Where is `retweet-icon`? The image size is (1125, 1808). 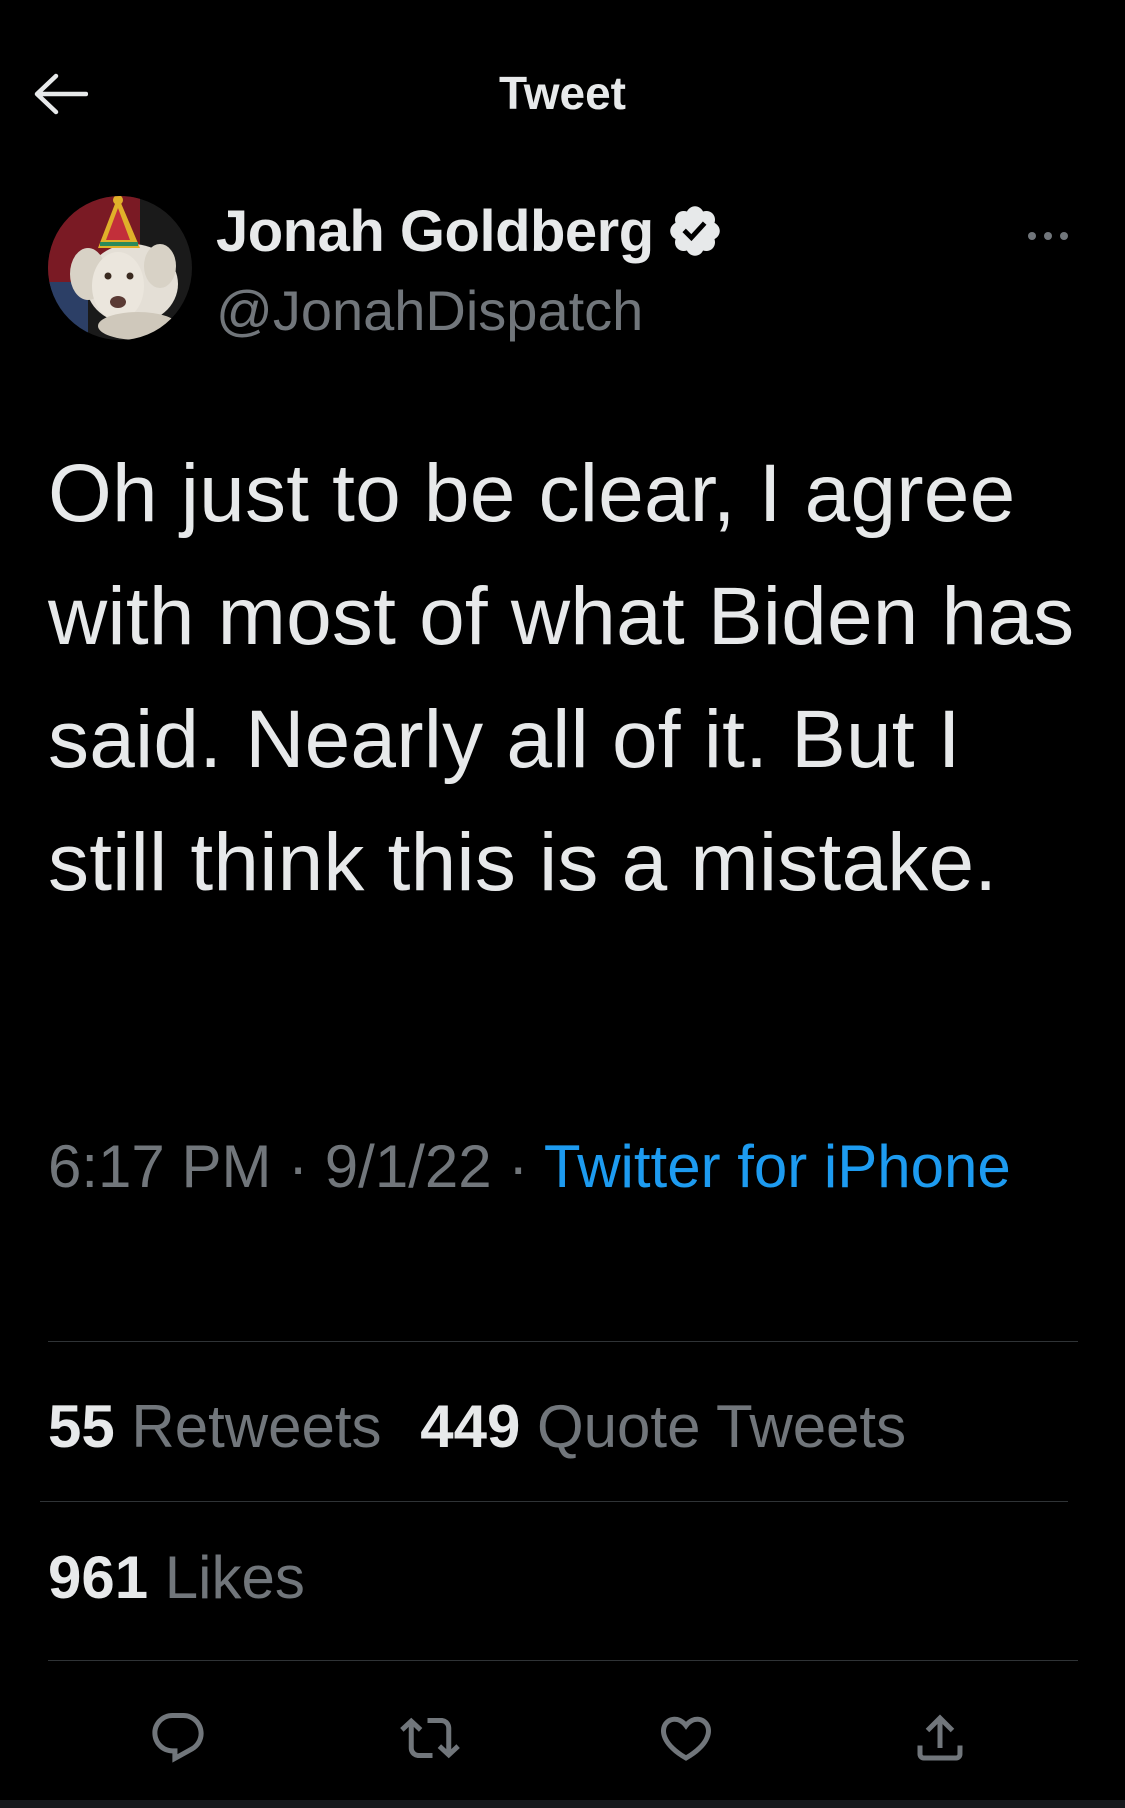
retweet-icon is located at coordinates (430, 1738).